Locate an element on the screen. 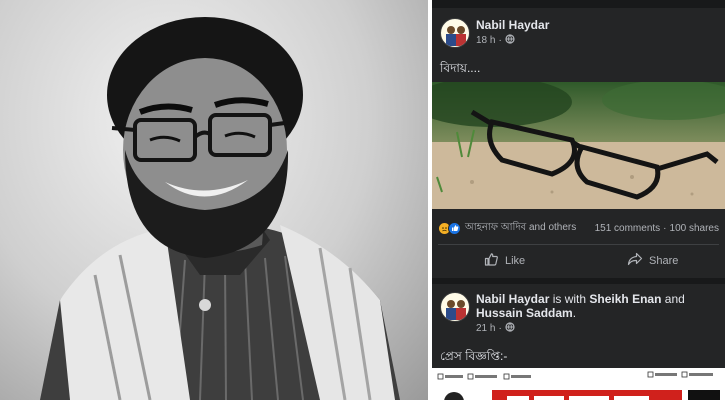  share-label: Share is located at coordinates (664, 260).